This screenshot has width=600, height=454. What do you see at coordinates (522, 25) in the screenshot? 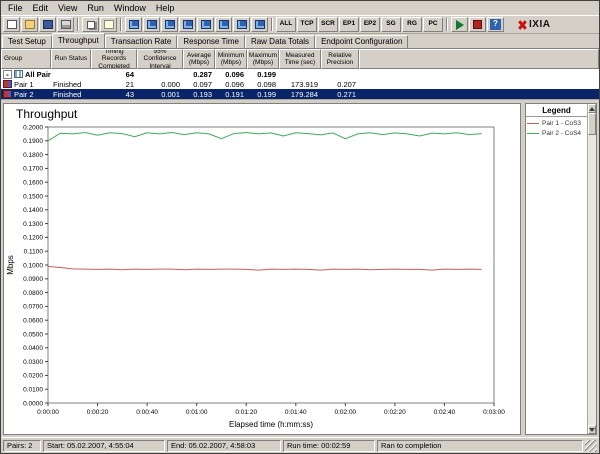
I see `ixia-x-icon` at bounding box center [522, 25].